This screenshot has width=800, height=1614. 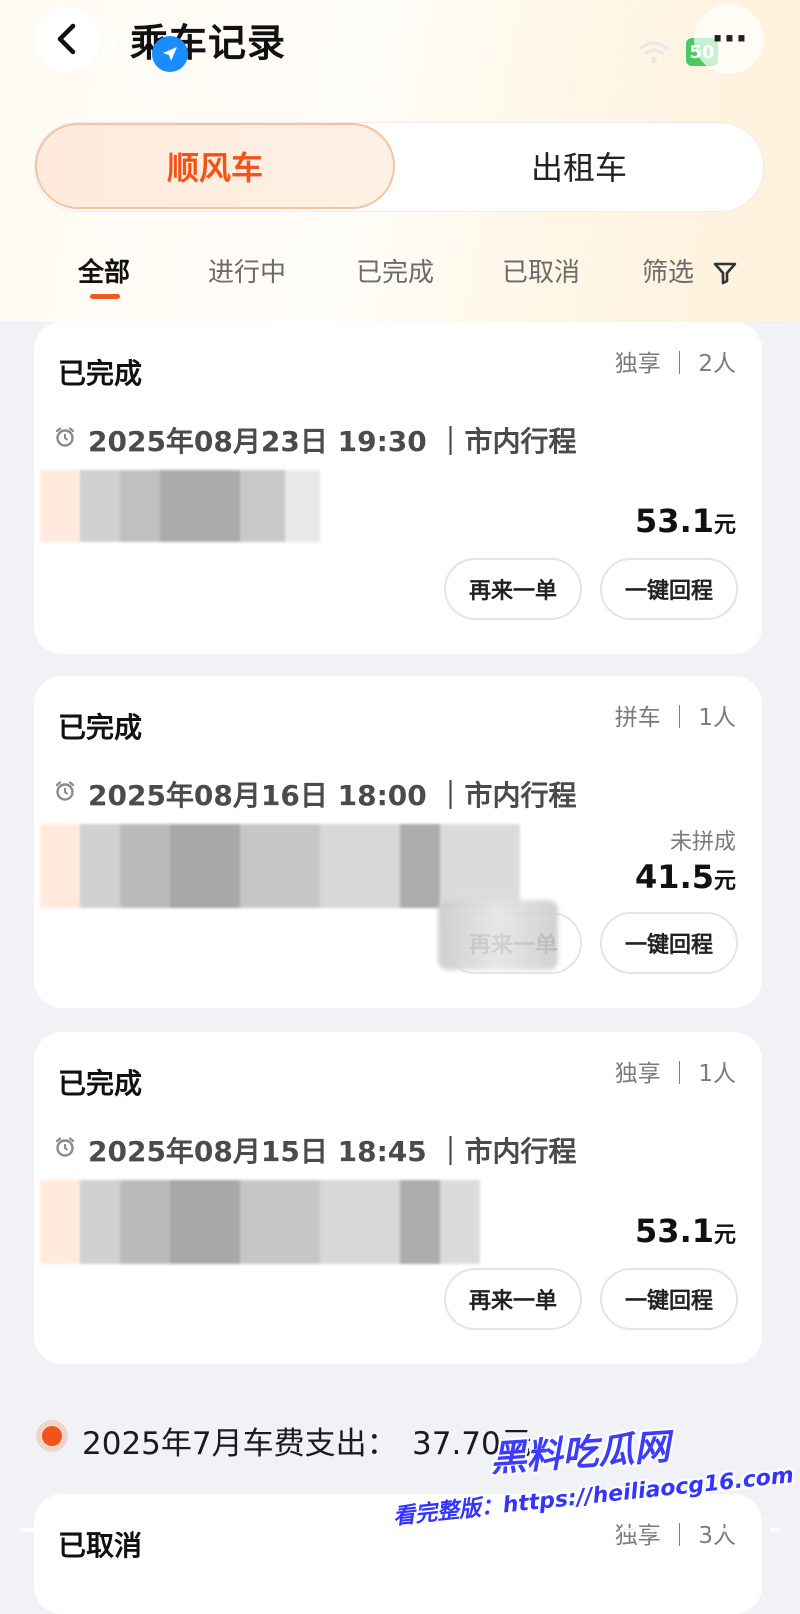 What do you see at coordinates (240, 1444) in the screenshot?
I see `monthly-expense-label: 2025年7月车费支出：` at bounding box center [240, 1444].